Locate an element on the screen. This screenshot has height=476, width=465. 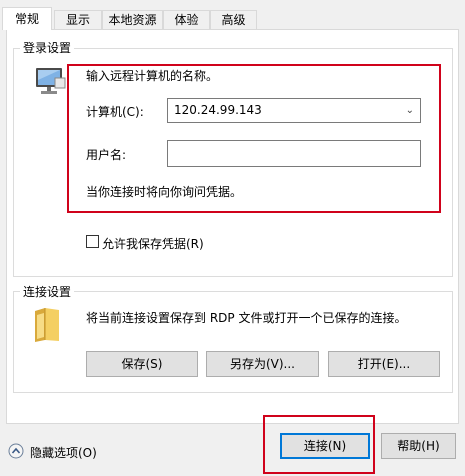
computer-monitor-icon is located at coordinates (51, 81).